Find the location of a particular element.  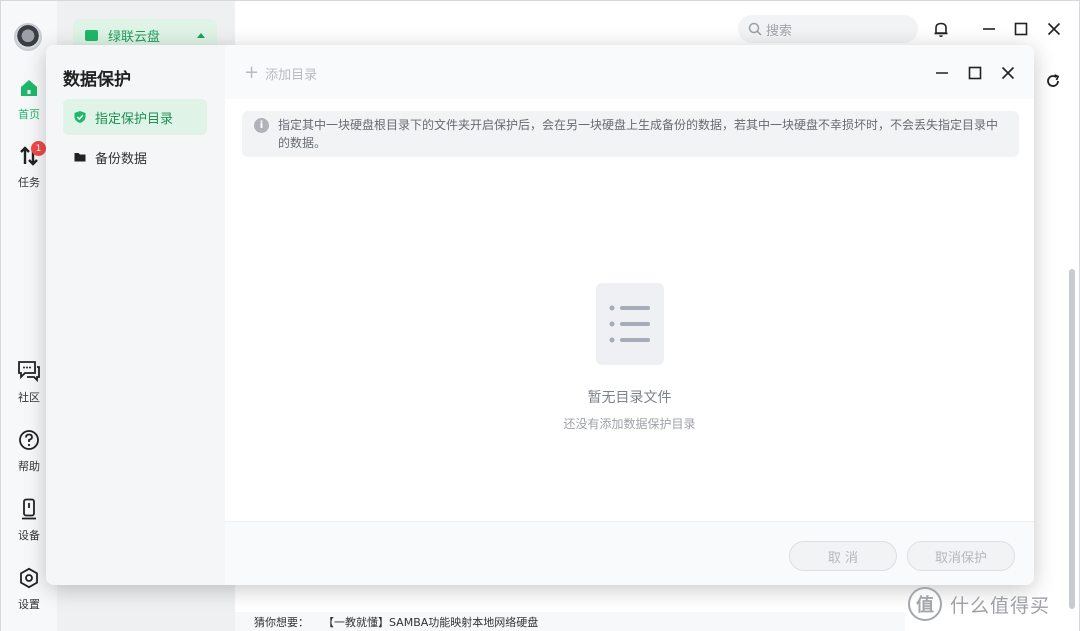

bell-icon is located at coordinates (941, 29).